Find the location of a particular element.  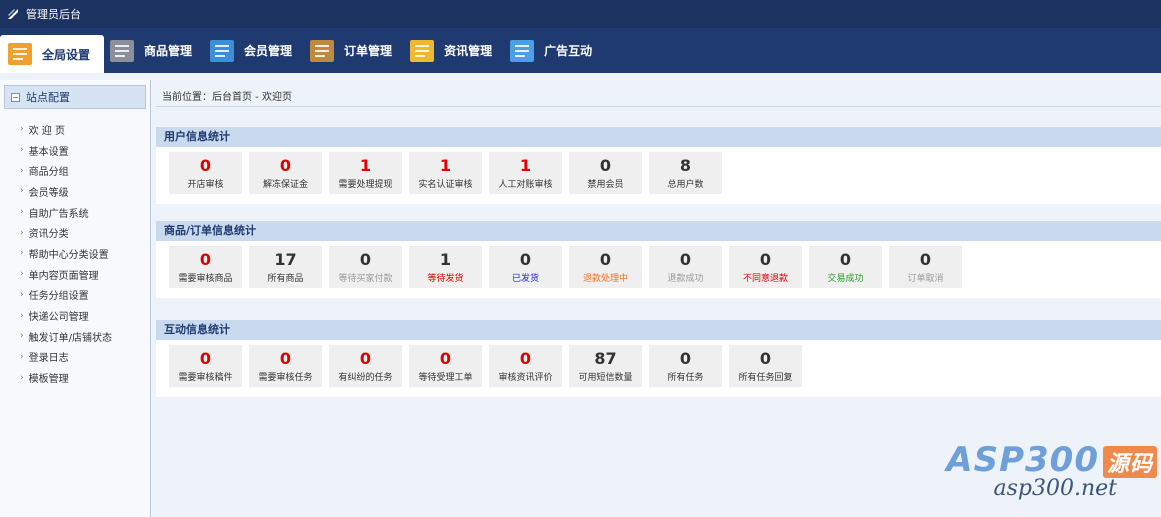

stat-card: 0 订单取消 is located at coordinates (925, 267).